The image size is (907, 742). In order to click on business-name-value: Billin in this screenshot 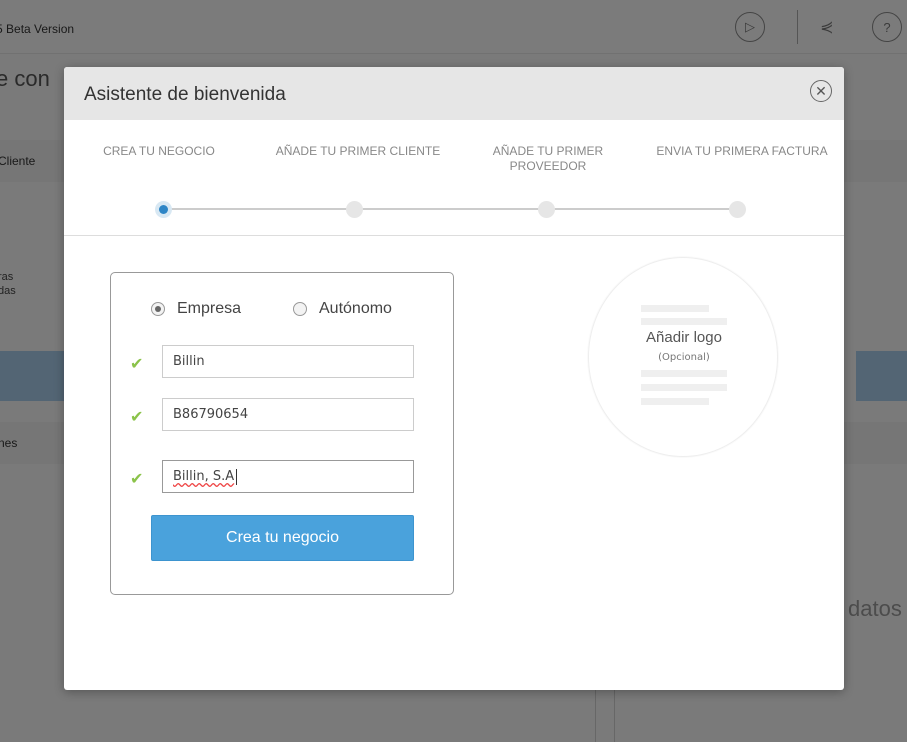, I will do `click(189, 361)`.